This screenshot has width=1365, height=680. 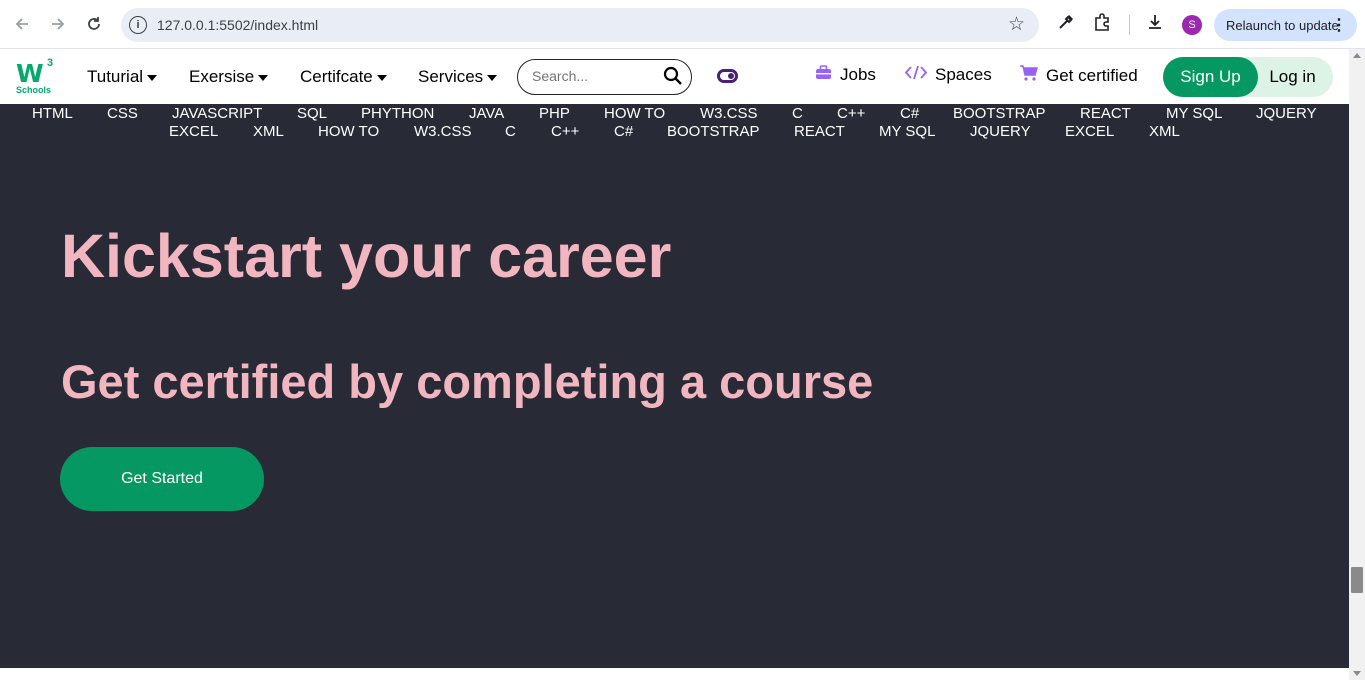 I want to click on search-box, so click(x=604, y=77).